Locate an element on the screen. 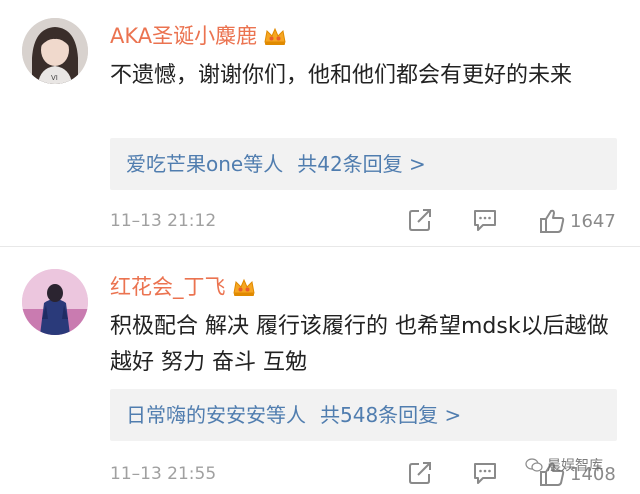  username-link: AKA圣诞小麋鹿 is located at coordinates (183, 36).